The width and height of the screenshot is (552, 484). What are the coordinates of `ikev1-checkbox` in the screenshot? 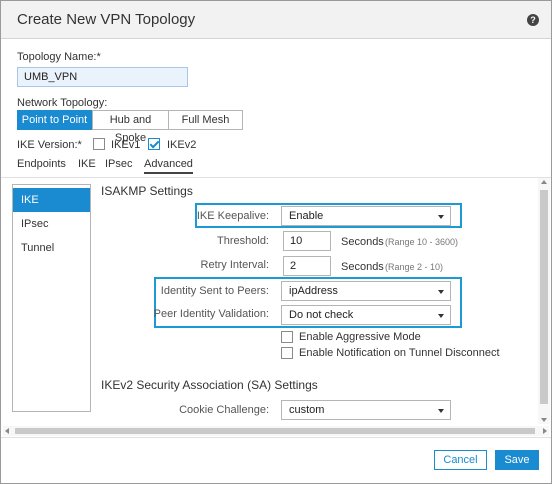 It's located at (99, 144).